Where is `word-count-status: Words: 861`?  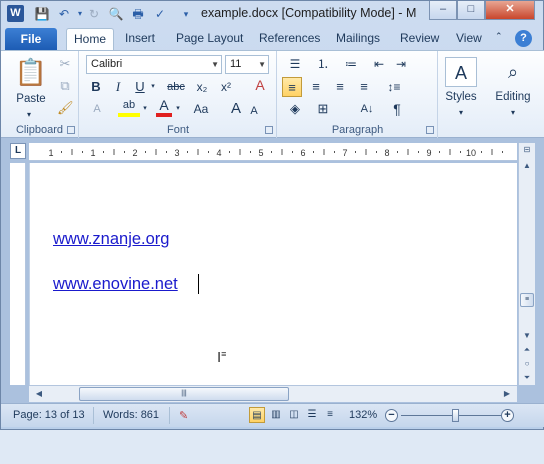 word-count-status: Words: 861 is located at coordinates (131, 415).